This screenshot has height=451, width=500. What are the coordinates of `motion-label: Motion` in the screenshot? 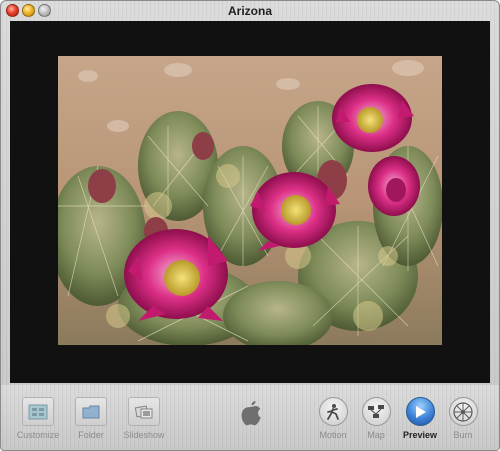 It's located at (333, 435).